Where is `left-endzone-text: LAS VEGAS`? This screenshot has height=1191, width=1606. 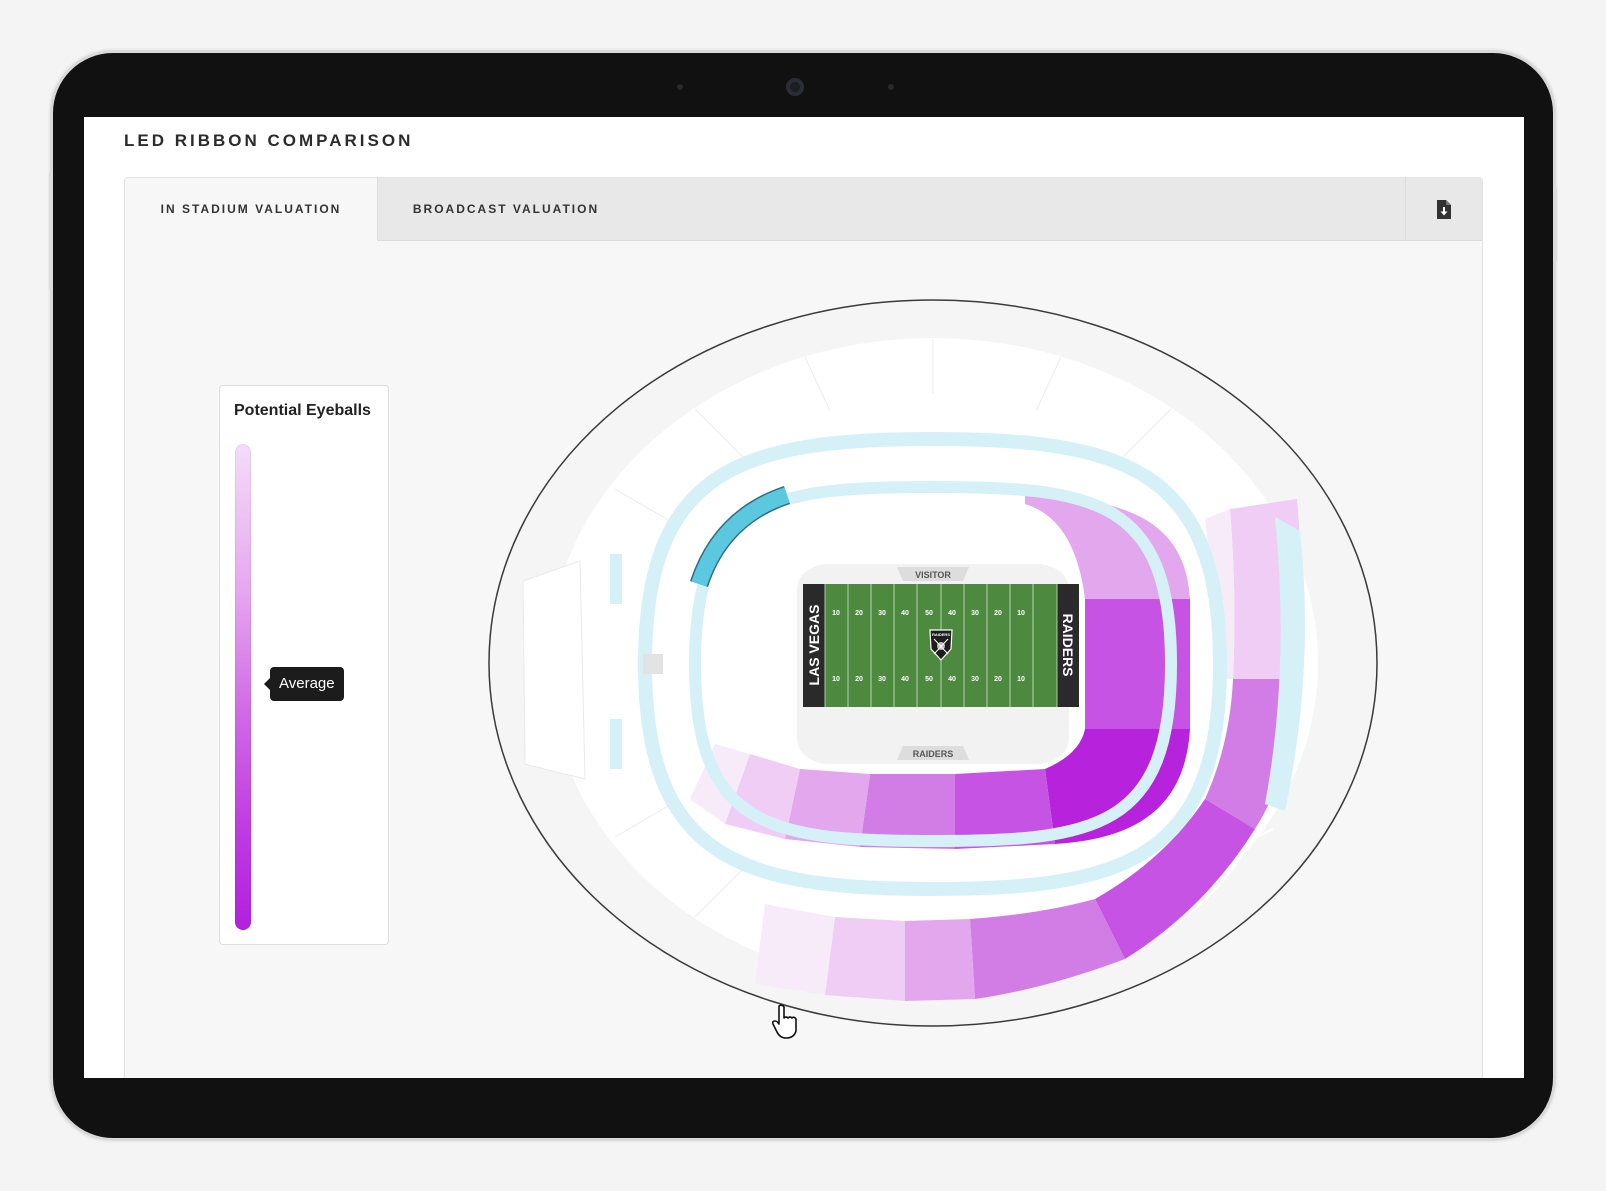 left-endzone-text: LAS VEGAS is located at coordinates (814, 645).